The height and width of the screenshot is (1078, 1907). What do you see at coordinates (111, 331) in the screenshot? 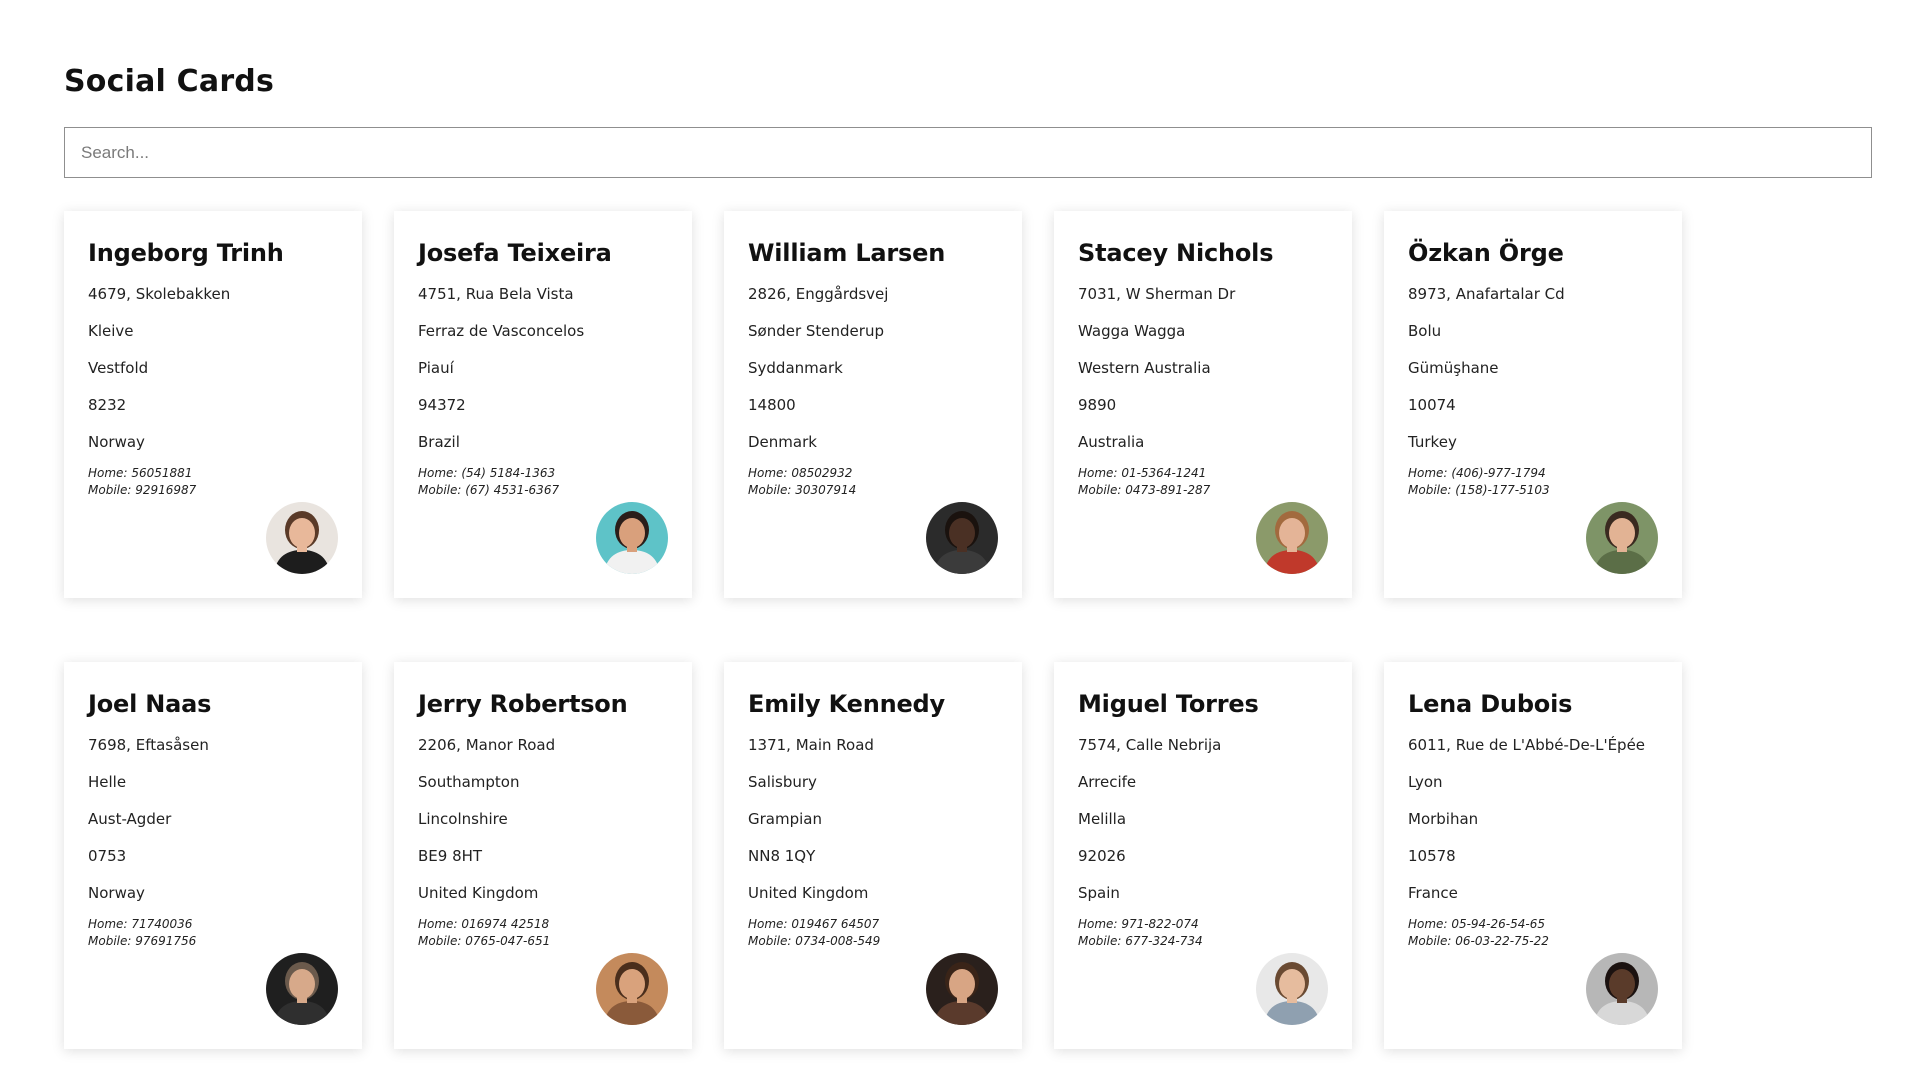
I see `address-city: Kleive` at bounding box center [111, 331].